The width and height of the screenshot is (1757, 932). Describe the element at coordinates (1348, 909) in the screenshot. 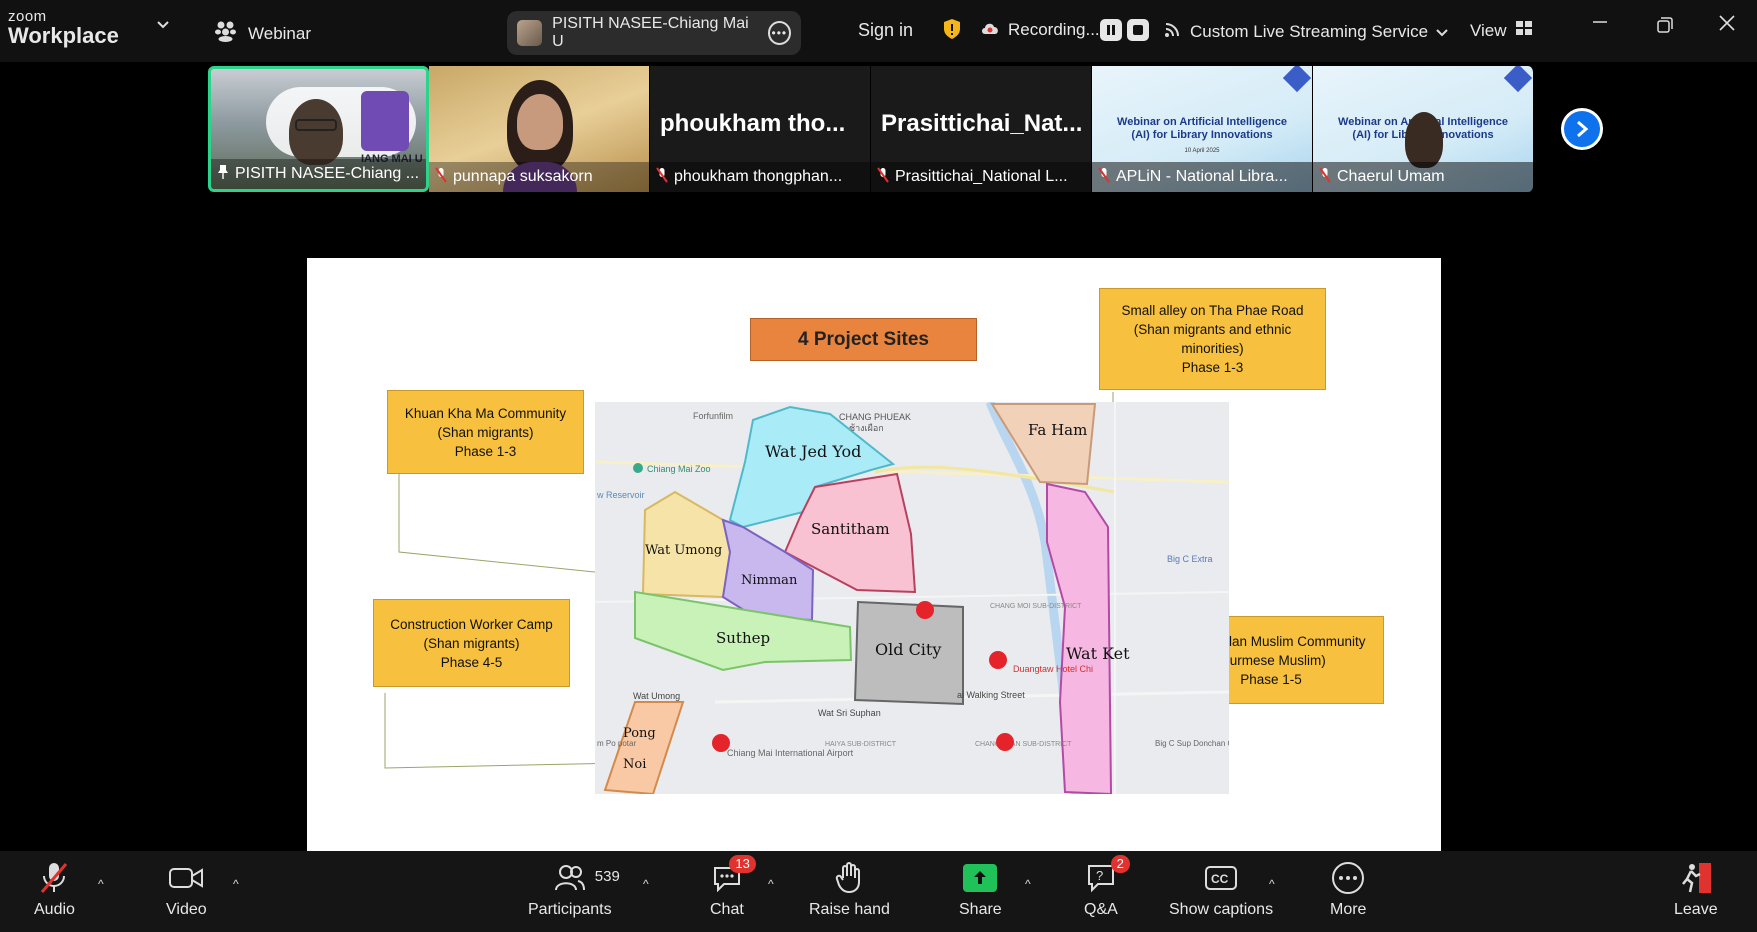

I see `more-label: More` at that location.